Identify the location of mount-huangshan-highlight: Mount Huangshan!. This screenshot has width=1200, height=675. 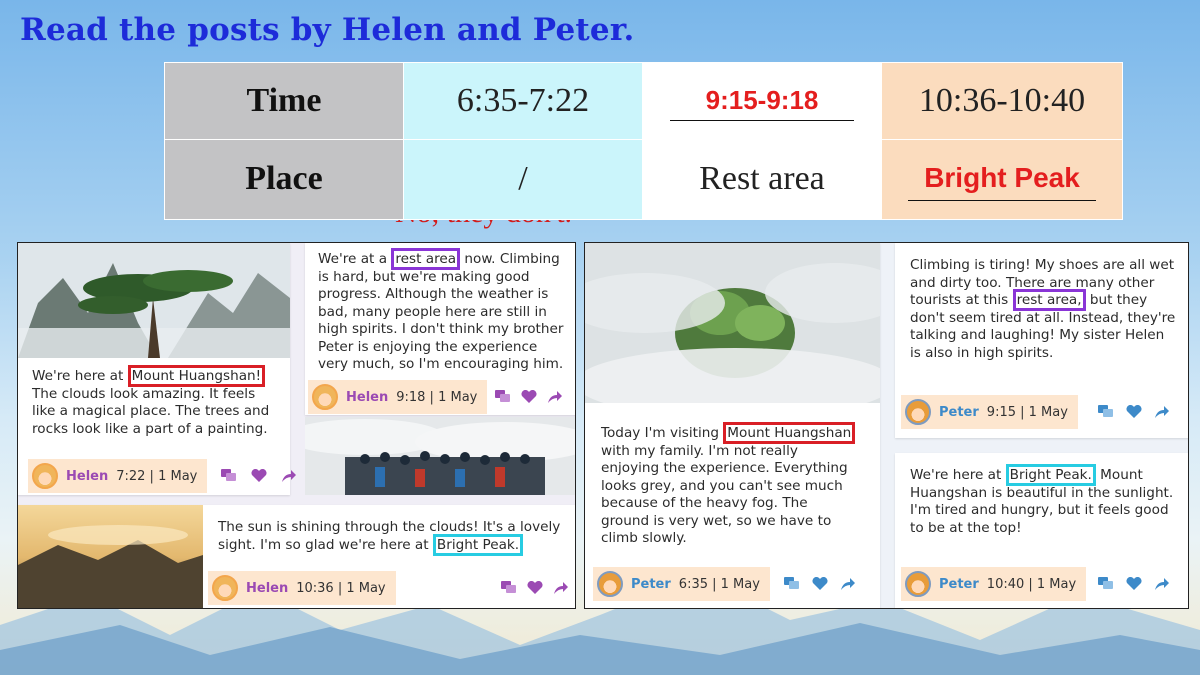
(196, 376).